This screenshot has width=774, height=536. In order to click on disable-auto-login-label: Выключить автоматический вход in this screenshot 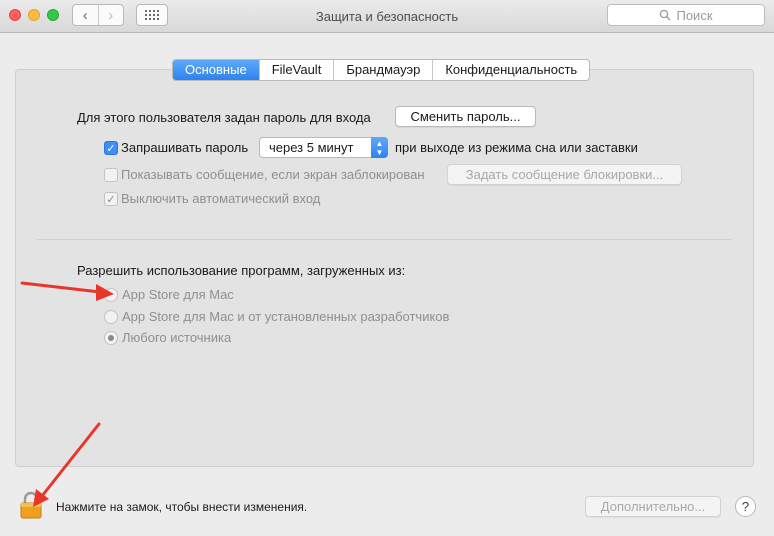, I will do `click(221, 198)`.